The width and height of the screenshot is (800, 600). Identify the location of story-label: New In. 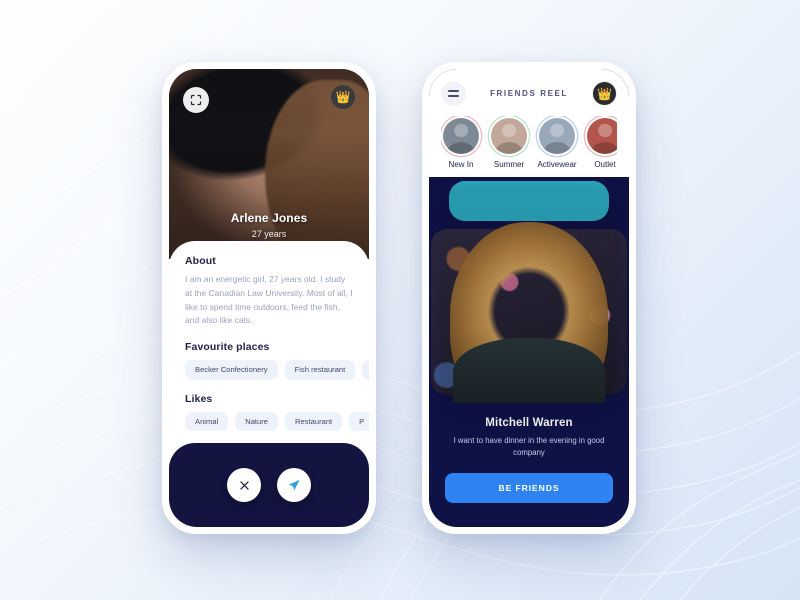
(461, 164).